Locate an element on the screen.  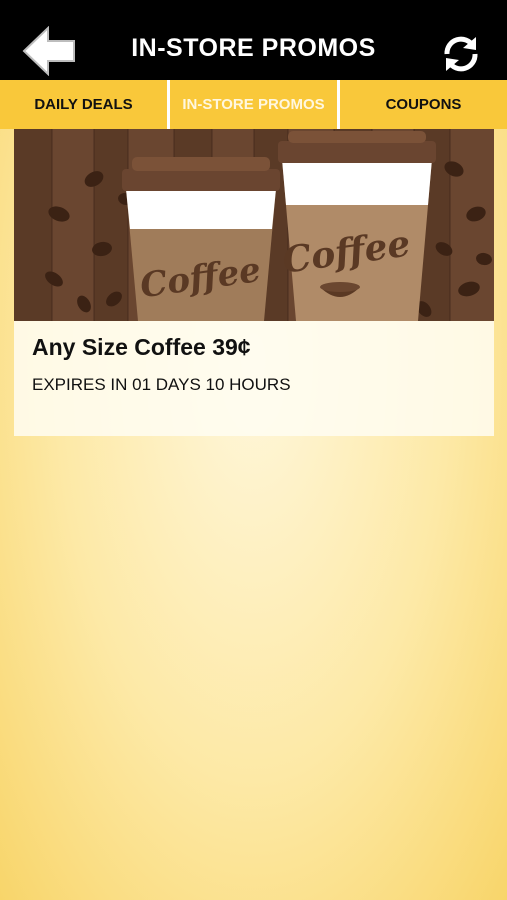
promo-expiry: EXPIRES IN 01 DAYS 10 HOURS is located at coordinates (161, 384).